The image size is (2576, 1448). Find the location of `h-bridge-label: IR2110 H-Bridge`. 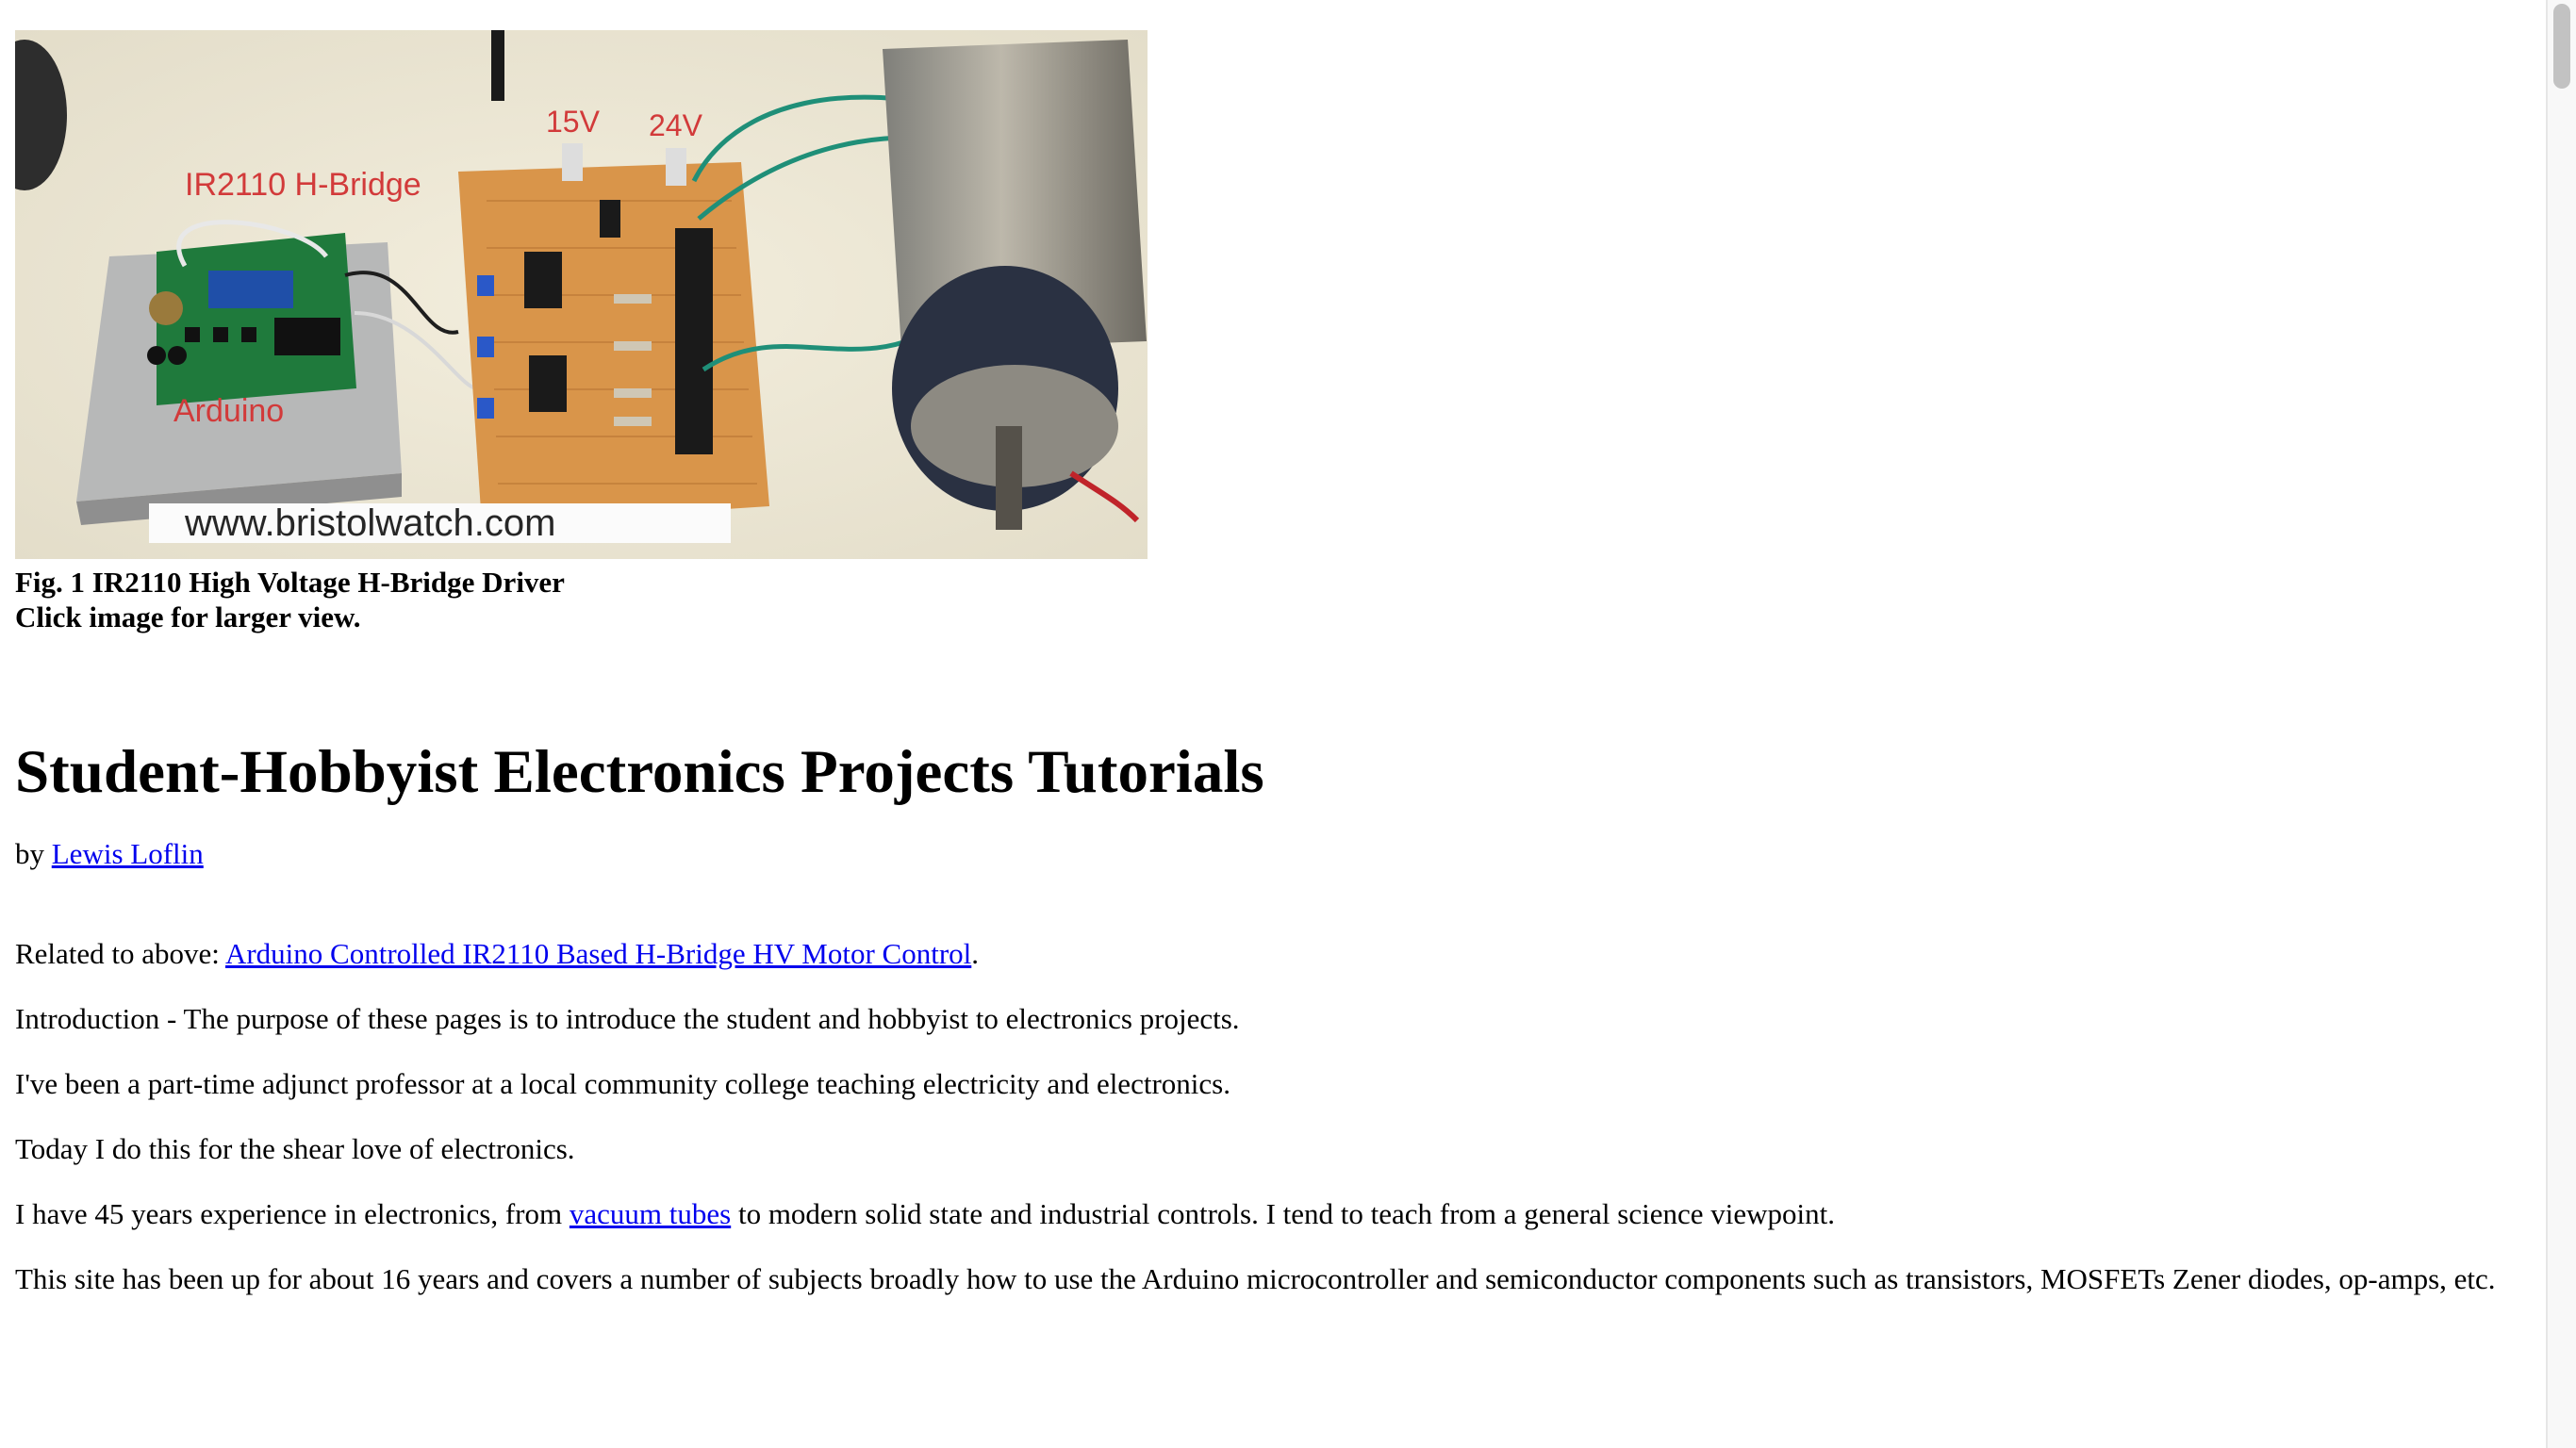

h-bridge-label: IR2110 H-Bridge is located at coordinates (303, 185).